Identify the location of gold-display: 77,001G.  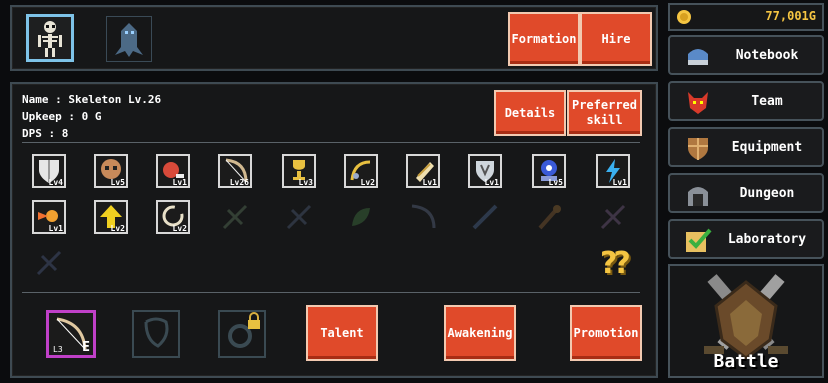
(746, 17).